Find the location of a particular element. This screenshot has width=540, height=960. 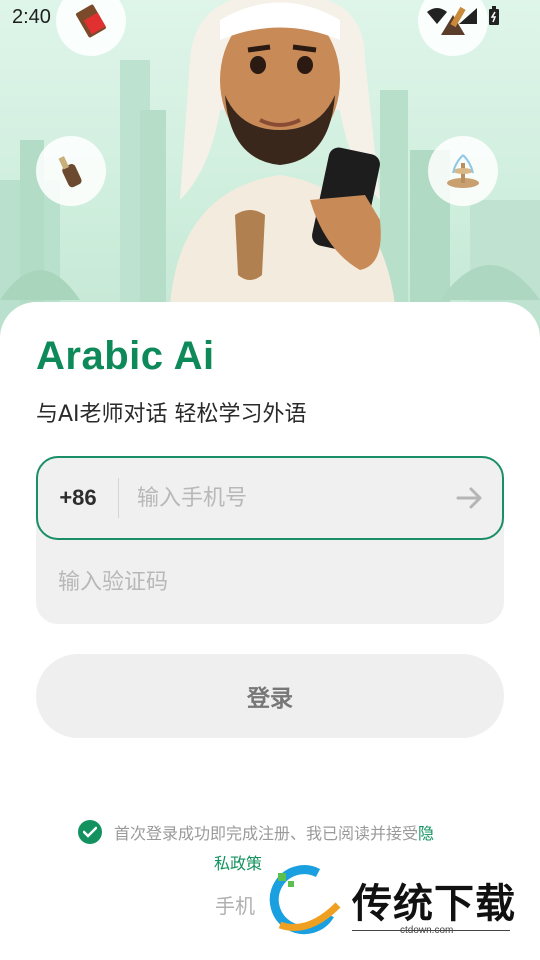

arab-man-character is located at coordinates (282, 152).